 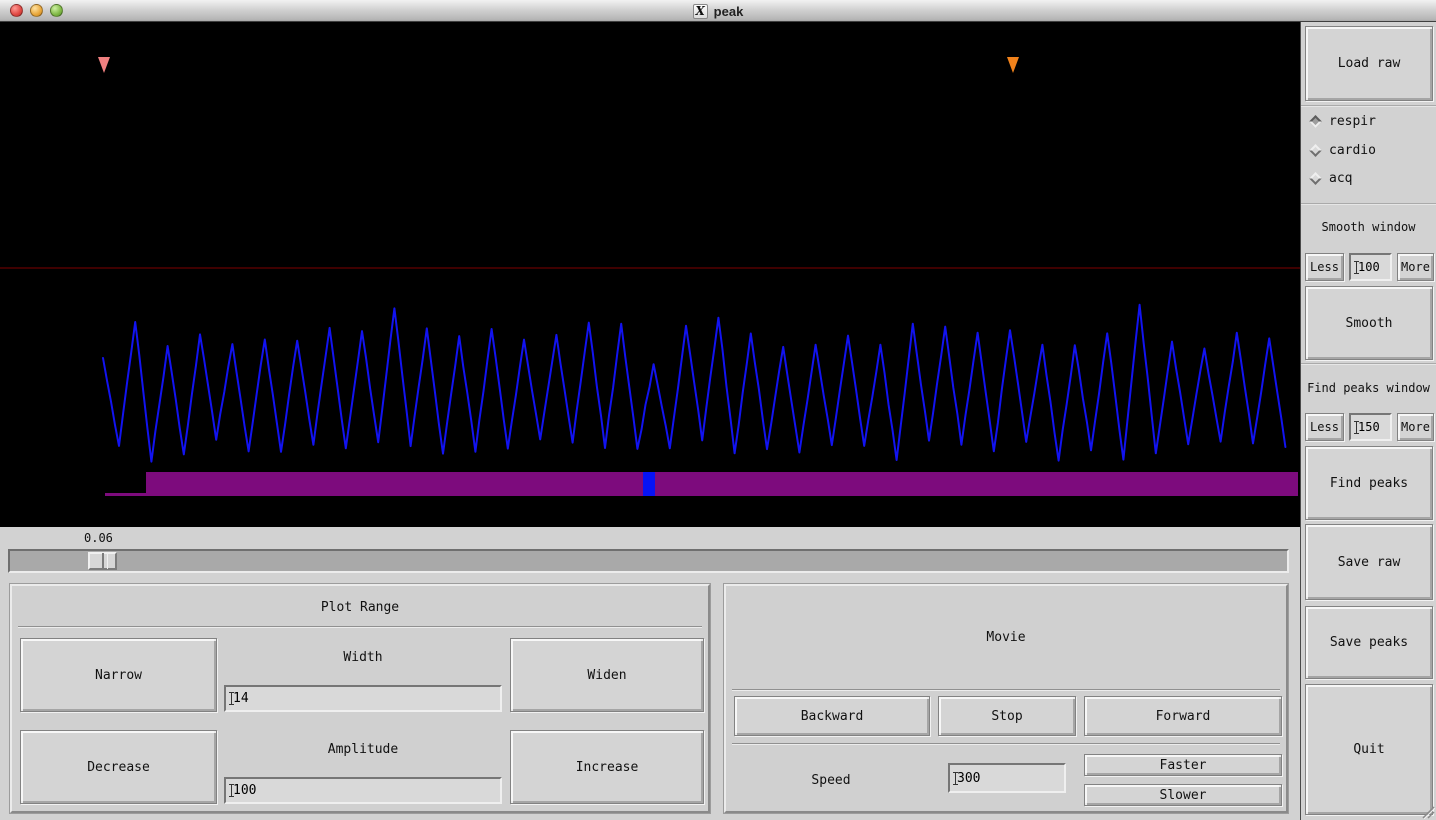 What do you see at coordinates (831, 780) in the screenshot?
I see `speed-label: Speed` at bounding box center [831, 780].